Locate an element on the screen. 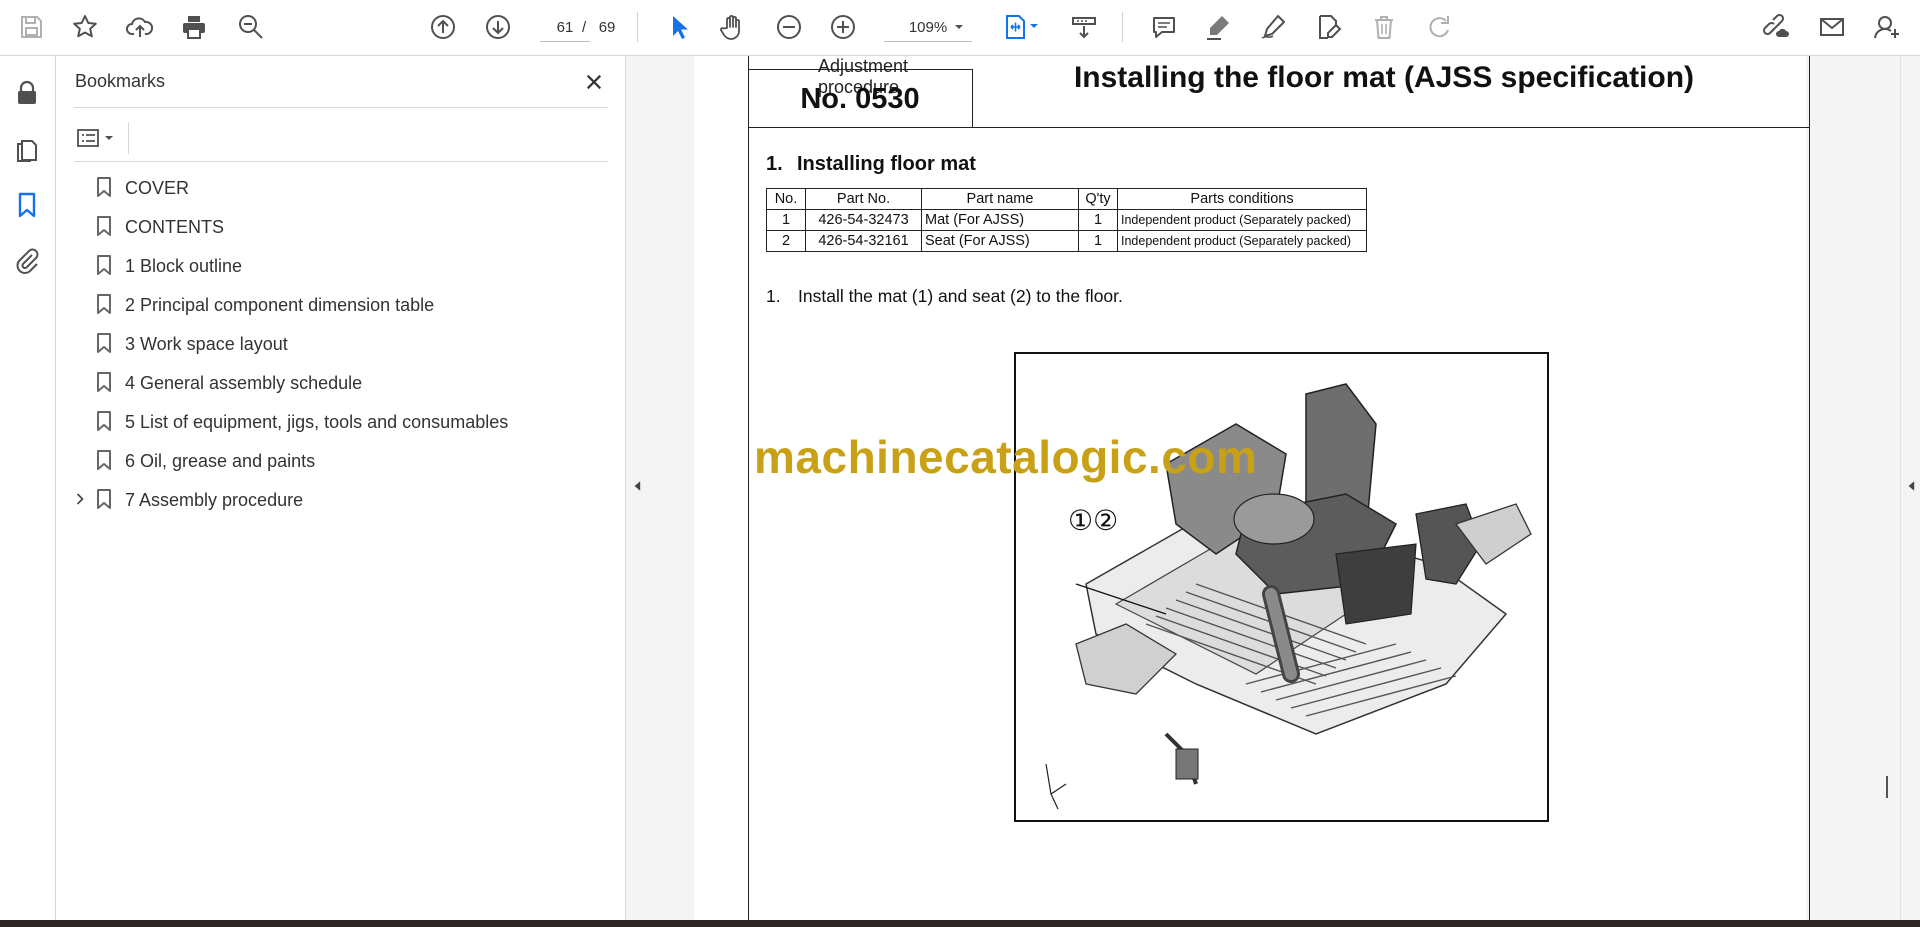 The width and height of the screenshot is (1920, 927). share-link-icon is located at coordinates (1776, 27).